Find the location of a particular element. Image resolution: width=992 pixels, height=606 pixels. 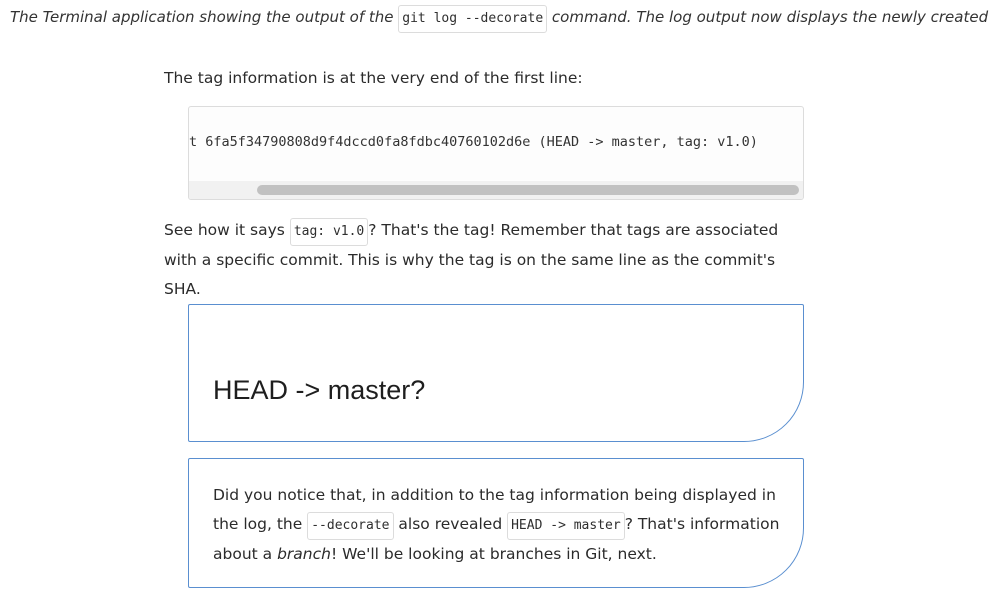

note-emphasis-branch: branch is located at coordinates (304, 554).